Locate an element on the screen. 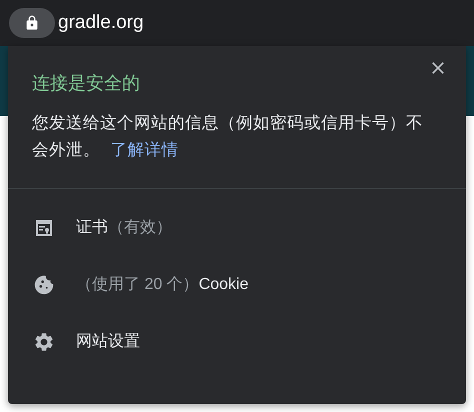 This screenshot has height=412, width=474. certificate-icon is located at coordinates (44, 228).